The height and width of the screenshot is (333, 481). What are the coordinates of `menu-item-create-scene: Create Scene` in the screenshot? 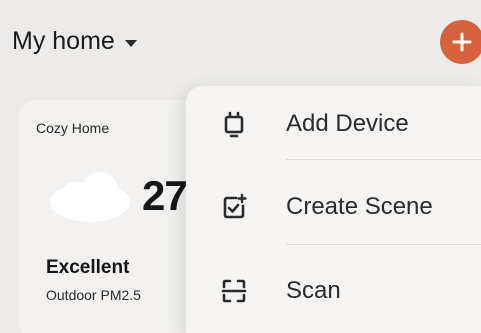 It's located at (333, 207).